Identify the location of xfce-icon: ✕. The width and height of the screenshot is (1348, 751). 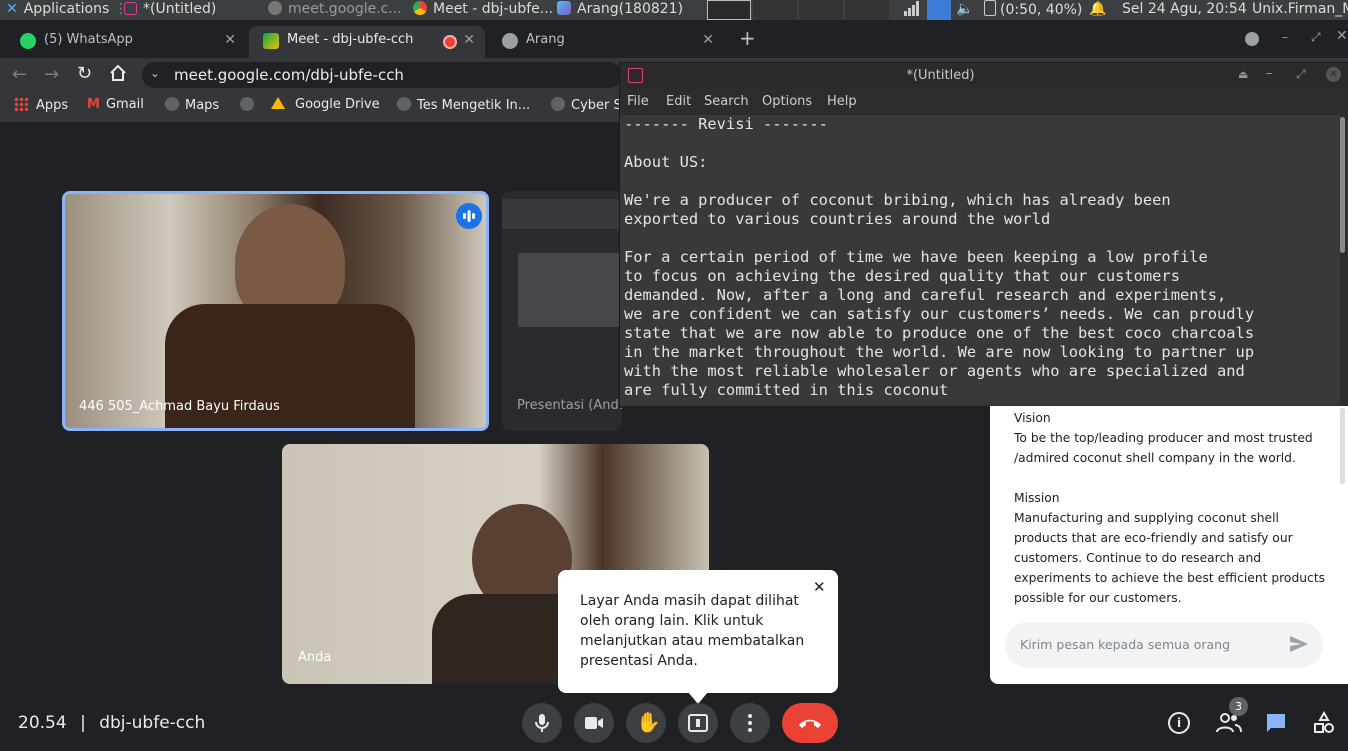
(12, 9).